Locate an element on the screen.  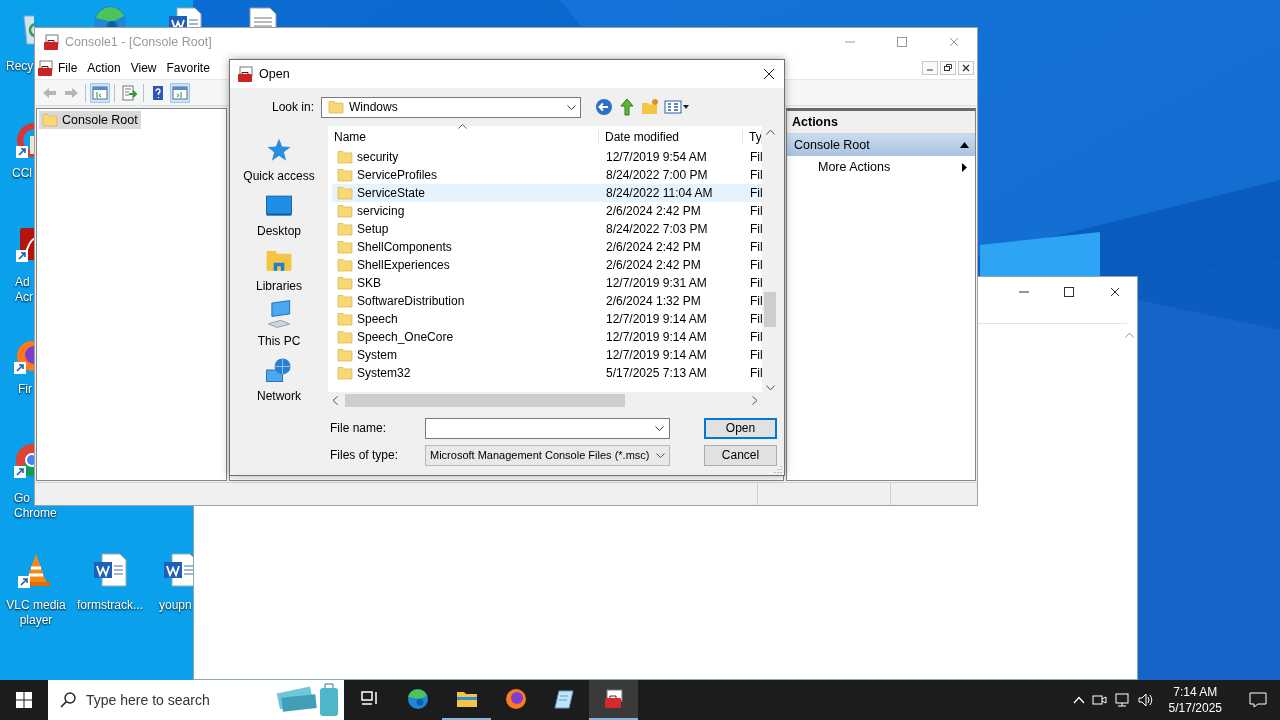
file-row: SoftwareDistribution 2/6/2024 1:32 PM Fil is located at coordinates (547, 301).